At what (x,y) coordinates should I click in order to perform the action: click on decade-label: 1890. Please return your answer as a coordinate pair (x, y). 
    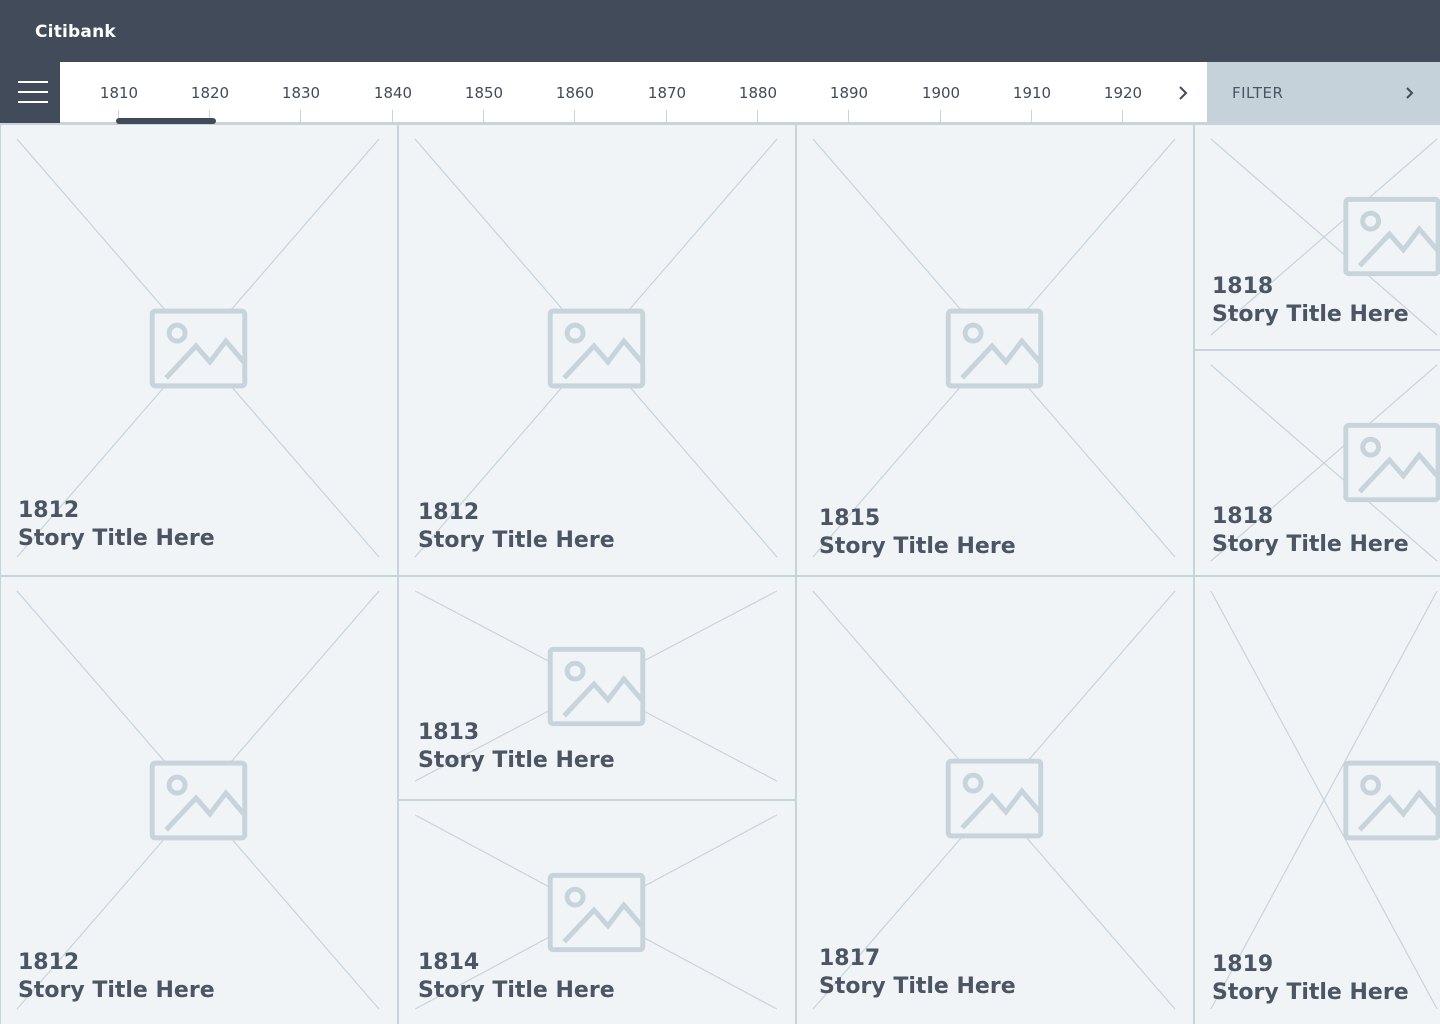
    Looking at the image, I should click on (849, 93).